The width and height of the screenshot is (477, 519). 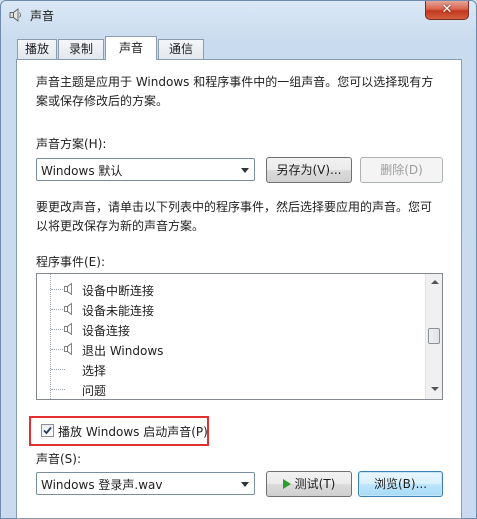 What do you see at coordinates (123, 351) in the screenshot?
I see `event-label: 退出 Windows` at bounding box center [123, 351].